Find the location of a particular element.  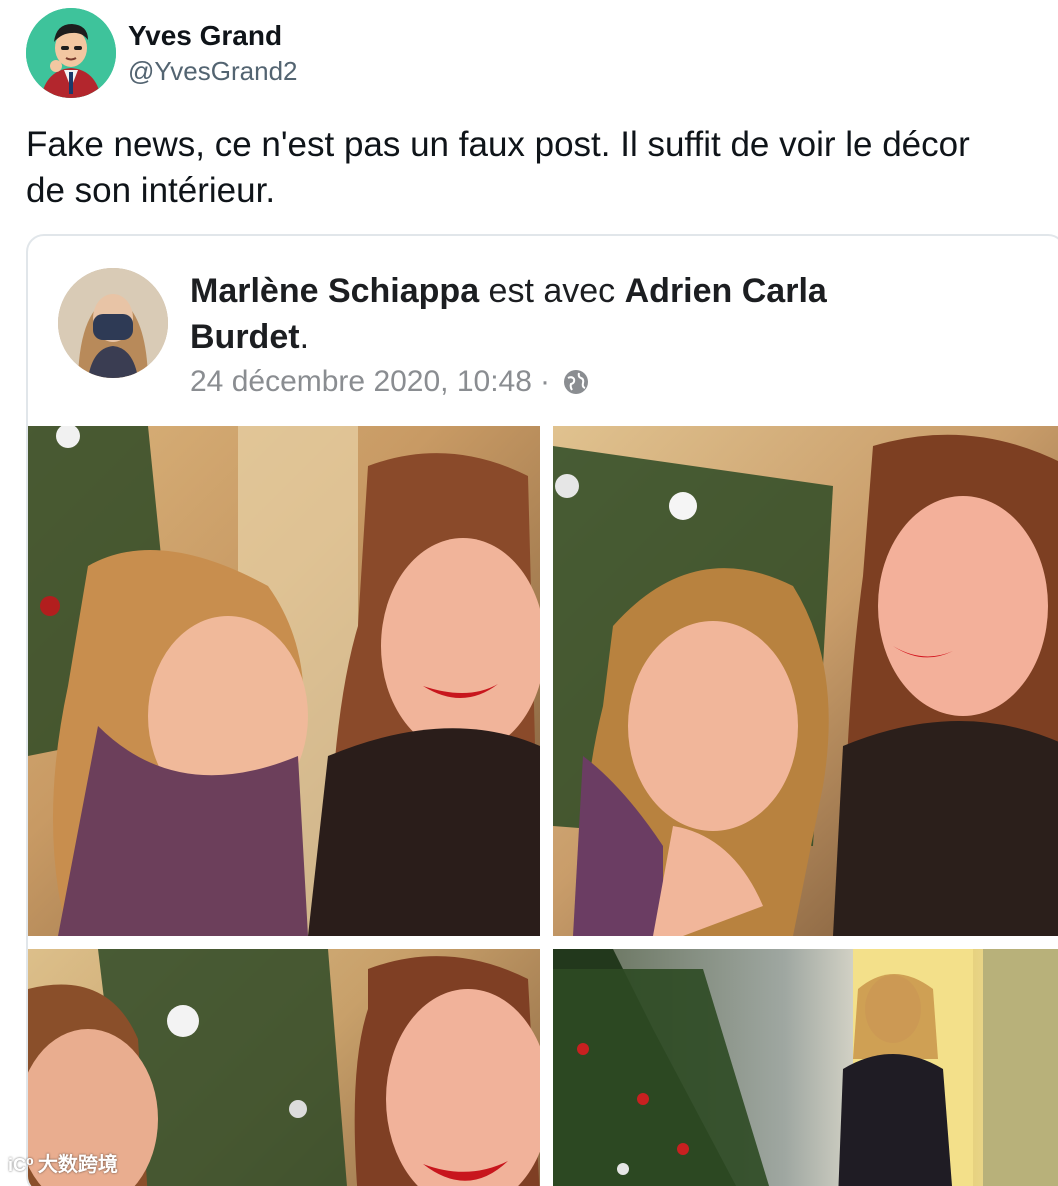

tweet-header: Yves Grand @YvesGrand2 is located at coordinates (161, 53).